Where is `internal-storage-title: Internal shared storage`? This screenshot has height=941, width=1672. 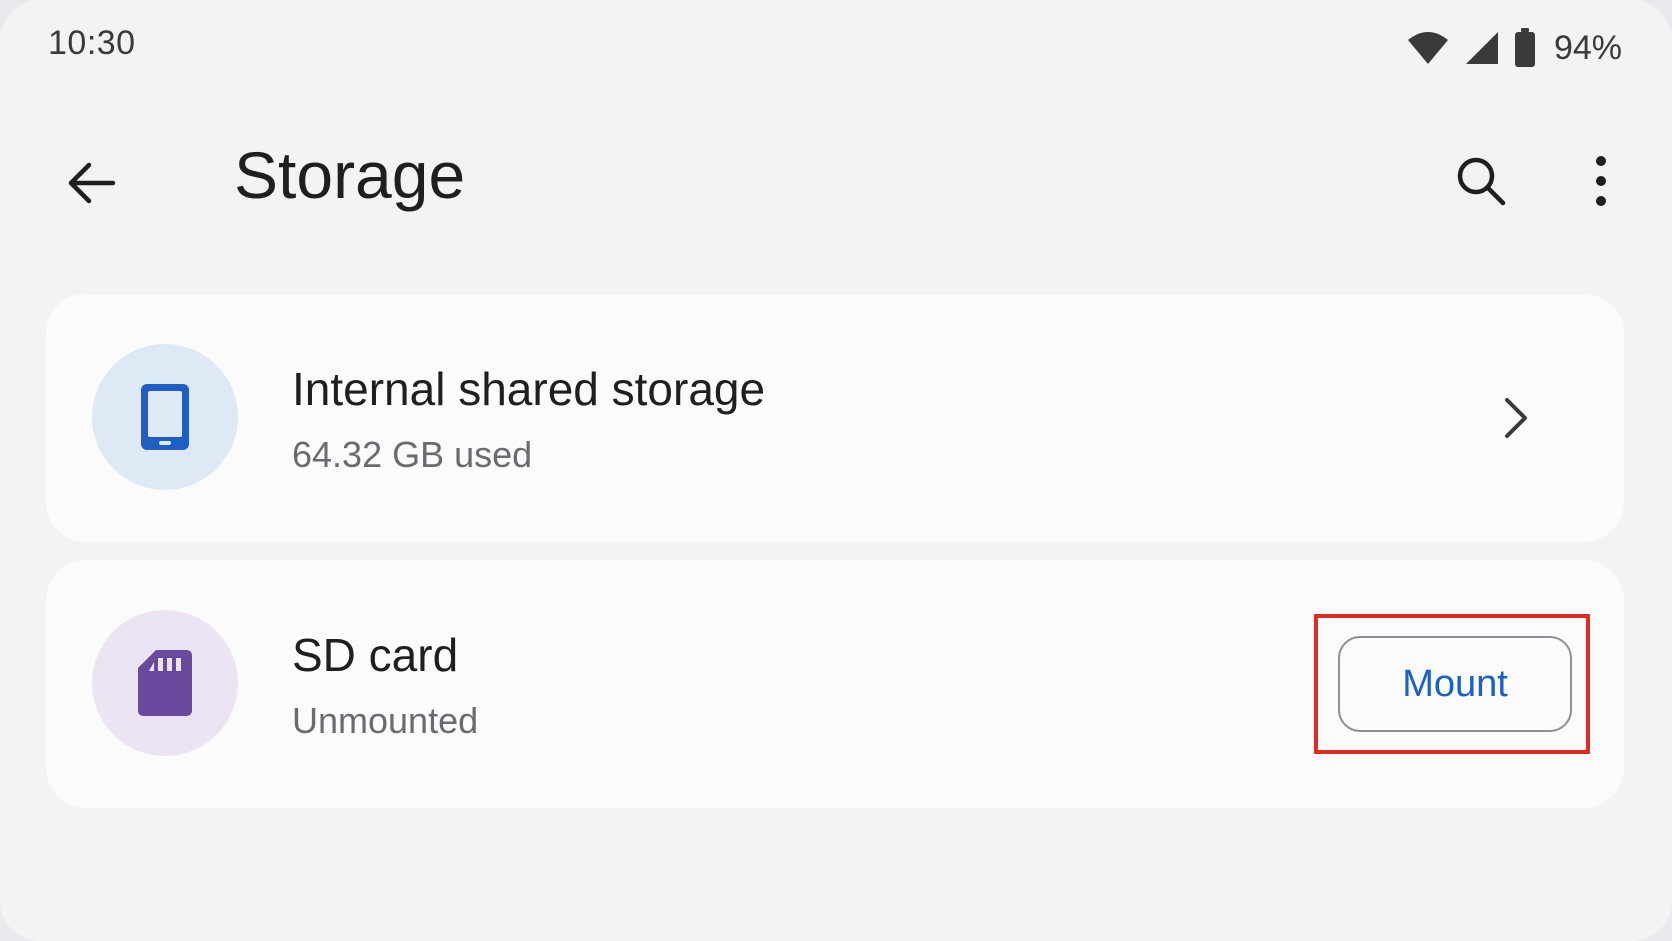 internal-storage-title: Internal shared storage is located at coordinates (529, 389).